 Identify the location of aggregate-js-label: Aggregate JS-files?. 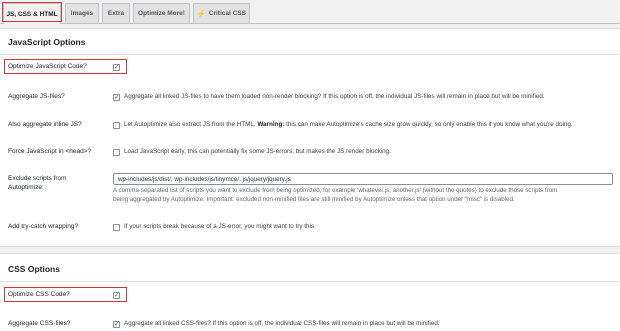
(36, 96).